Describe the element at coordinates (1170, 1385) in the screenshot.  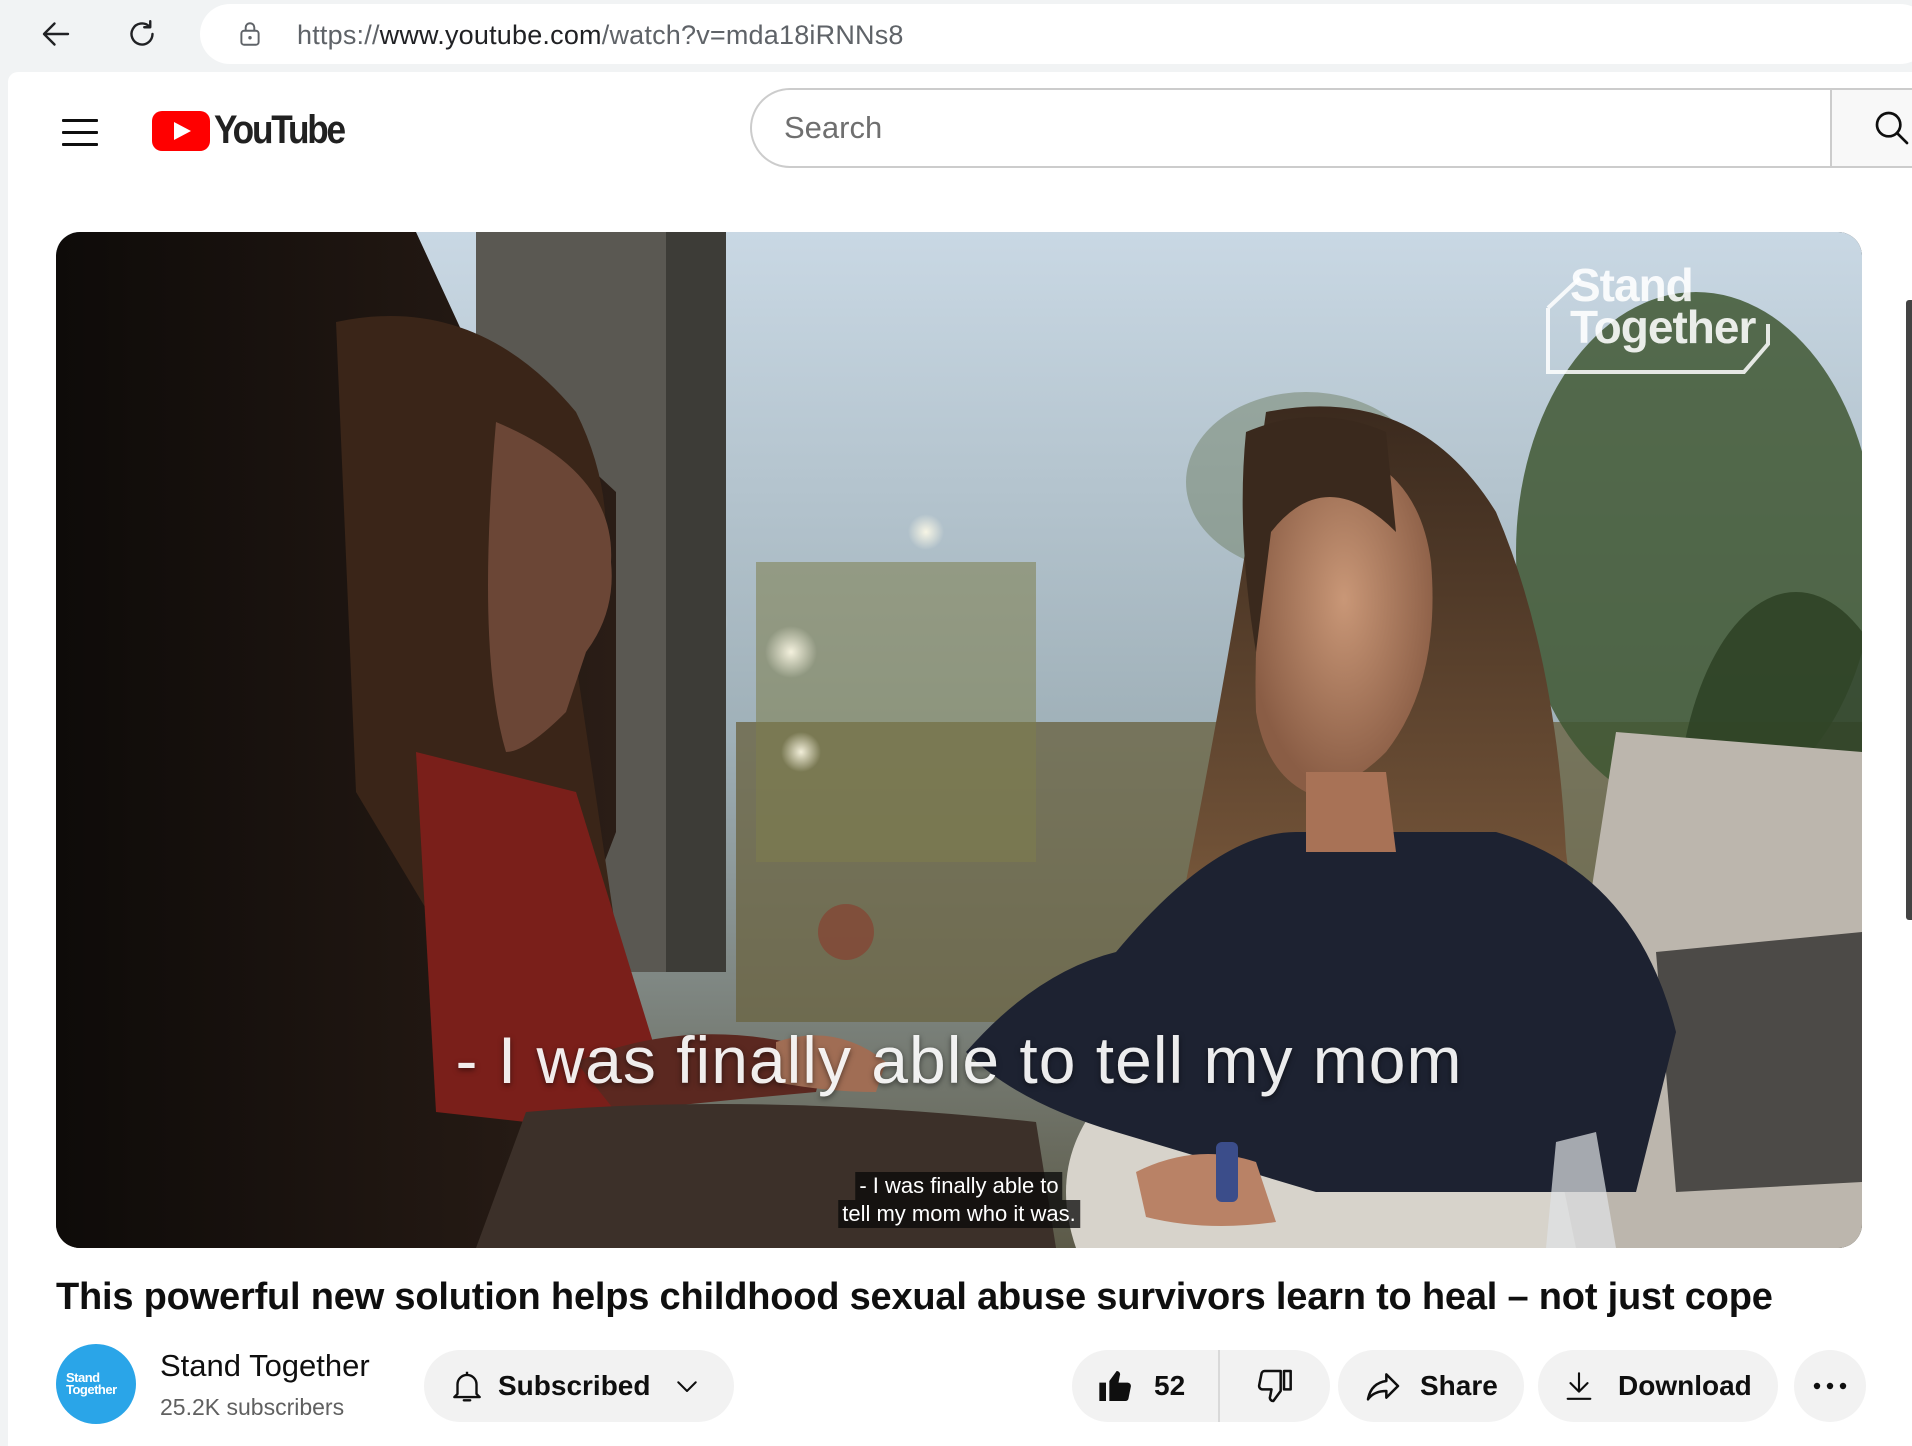
I see `like-count: 52` at that location.